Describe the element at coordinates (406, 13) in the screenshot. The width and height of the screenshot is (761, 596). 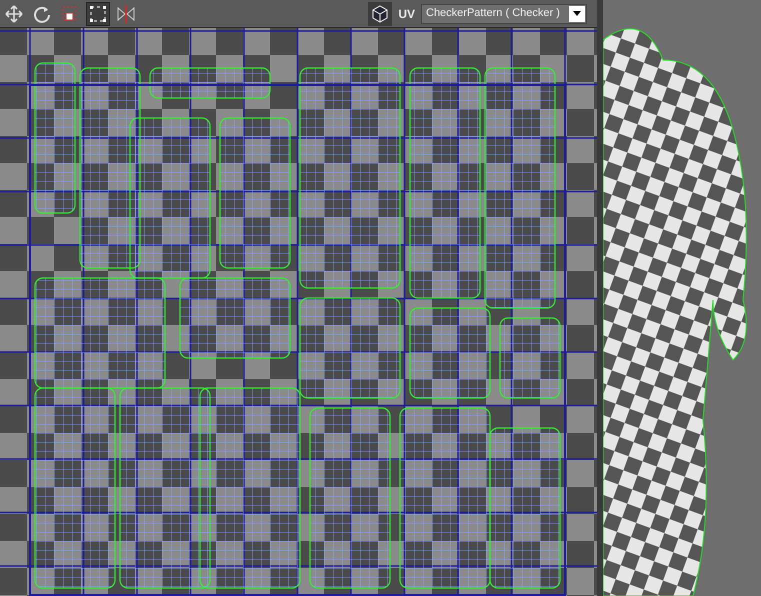
I see `uv-button: UV` at that location.